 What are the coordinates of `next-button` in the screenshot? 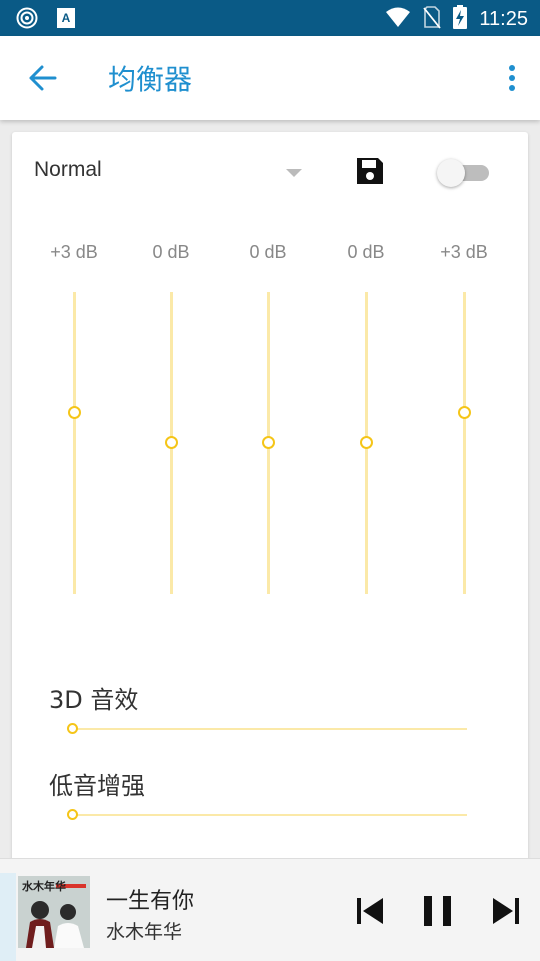 It's located at (506, 911).